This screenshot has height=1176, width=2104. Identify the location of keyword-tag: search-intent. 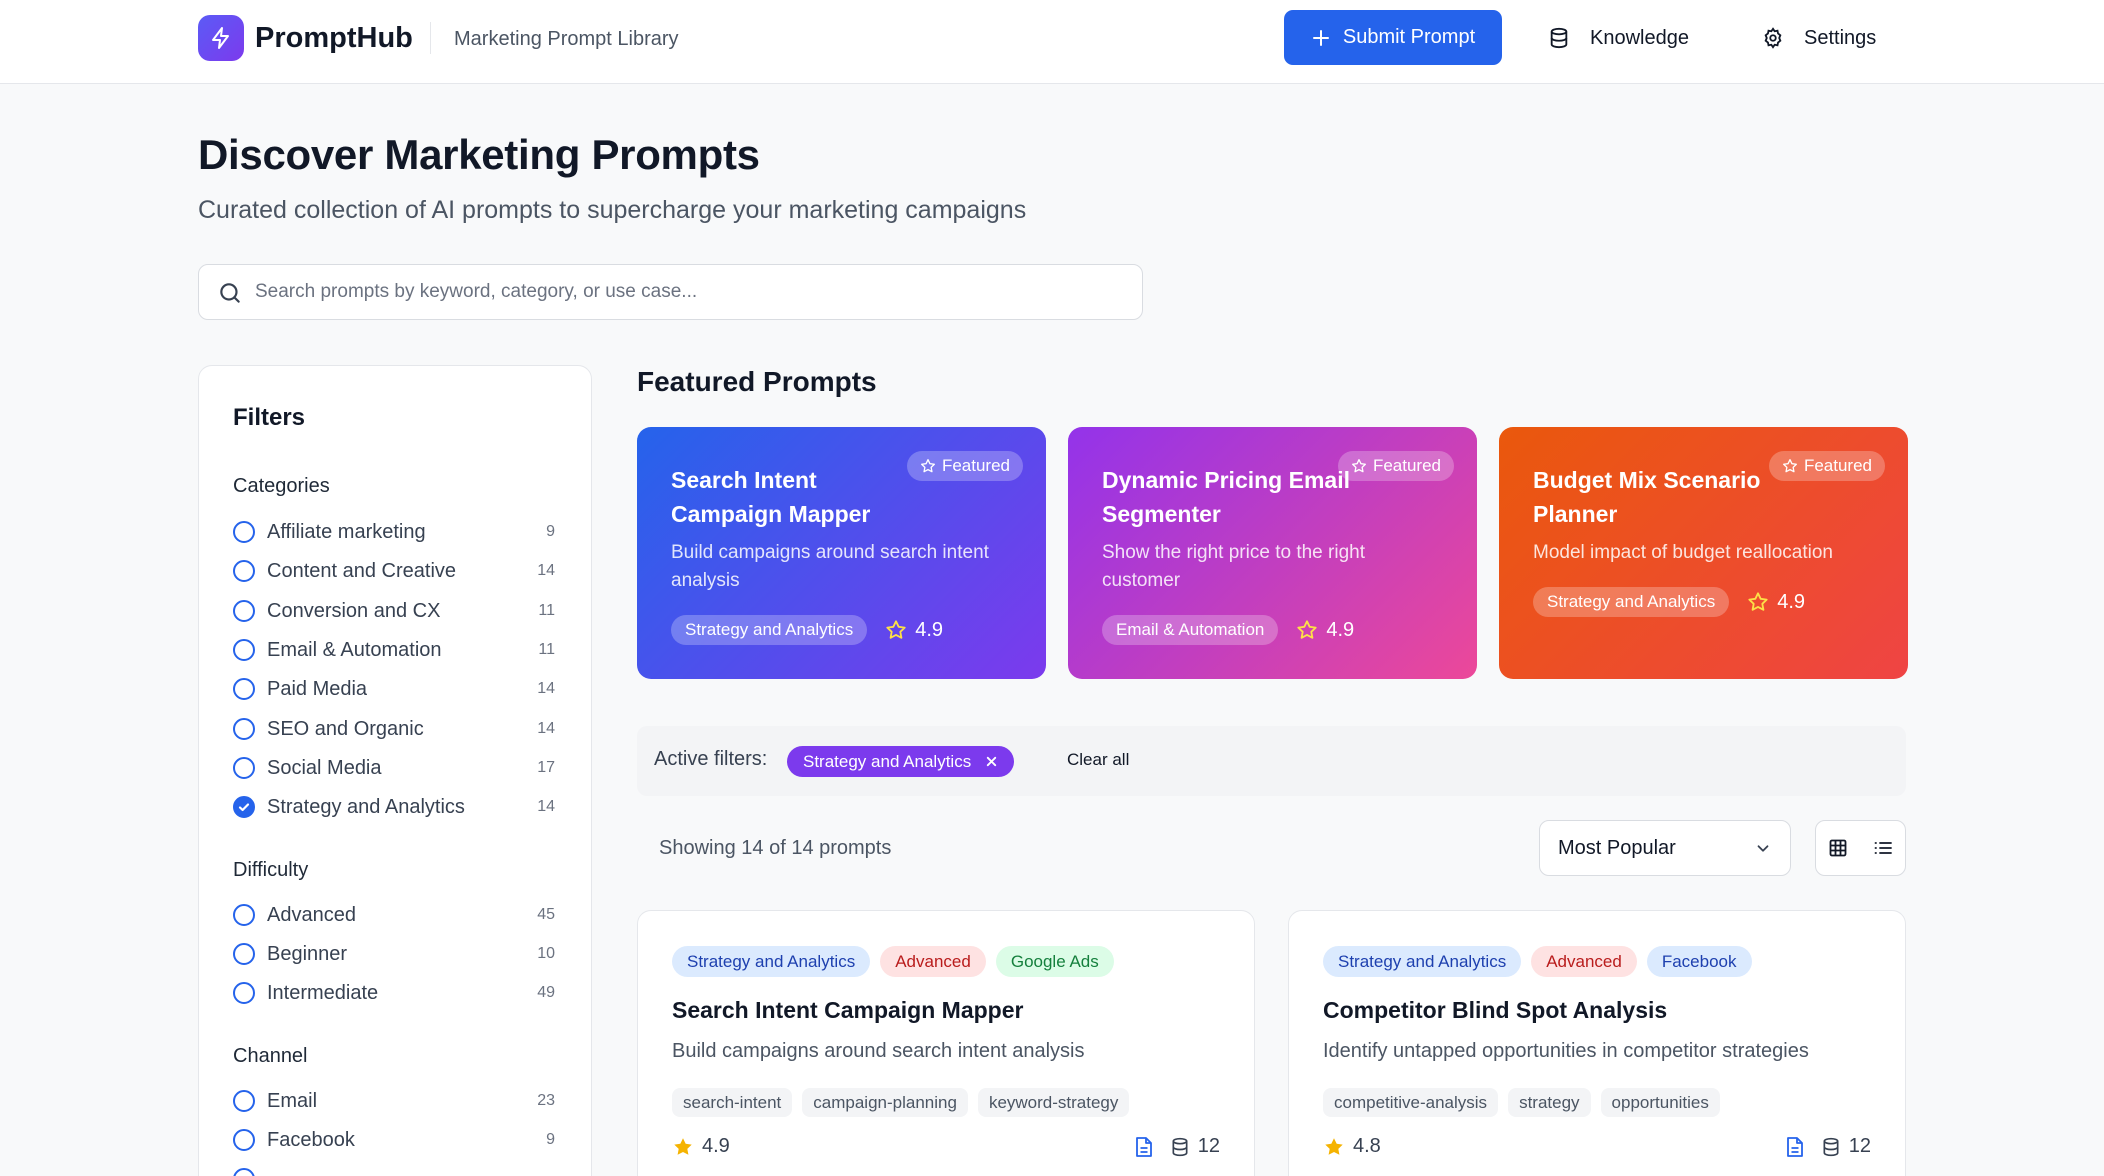
(732, 1102).